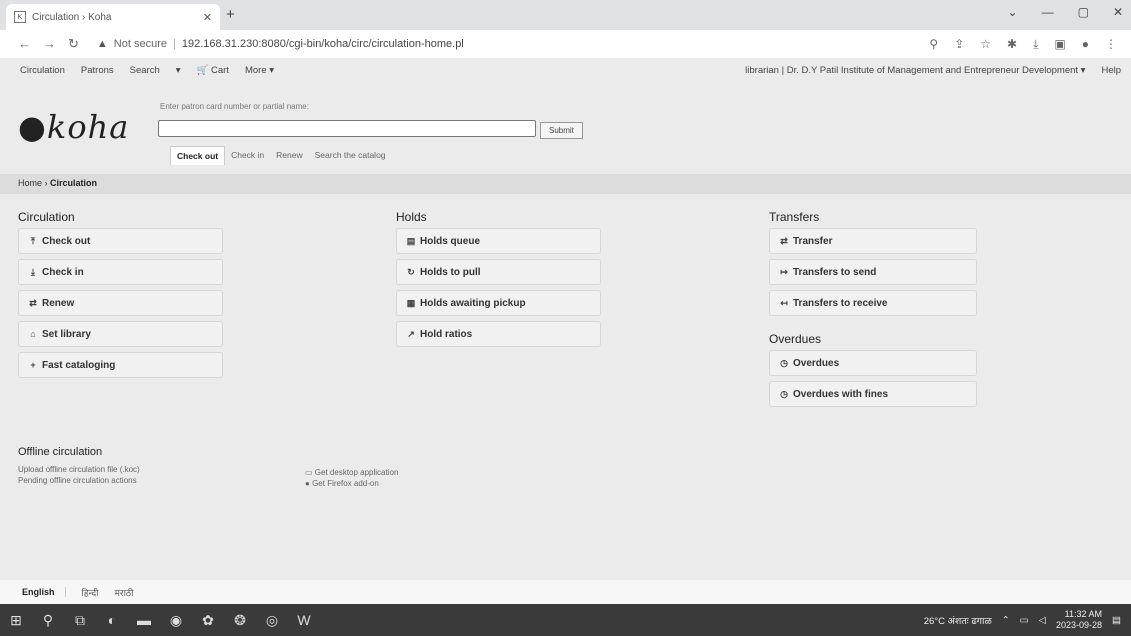 The width and height of the screenshot is (1131, 636). I want to click on maximize-icon: ▢, so click(1083, 12).